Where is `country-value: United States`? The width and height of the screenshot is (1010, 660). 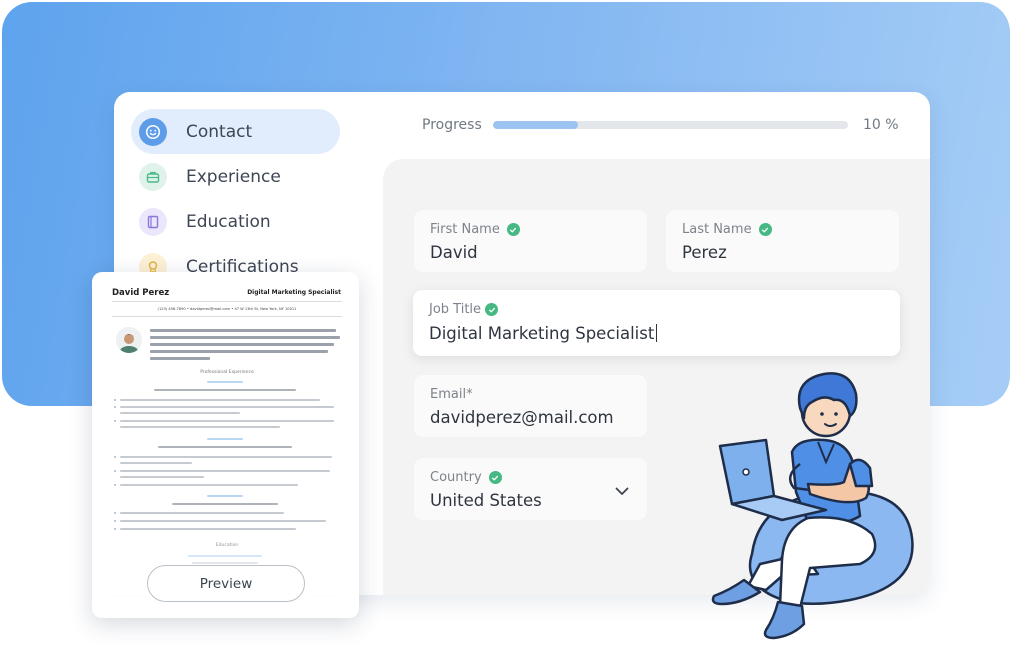 country-value: United States is located at coordinates (486, 500).